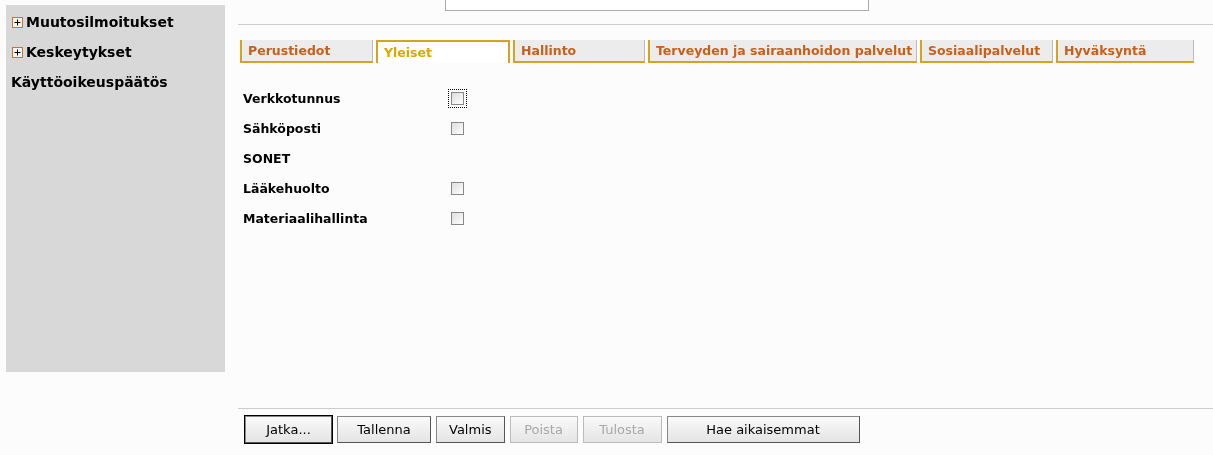 This screenshot has width=1213, height=455. What do you see at coordinates (470, 429) in the screenshot?
I see `button: Valmis` at bounding box center [470, 429].